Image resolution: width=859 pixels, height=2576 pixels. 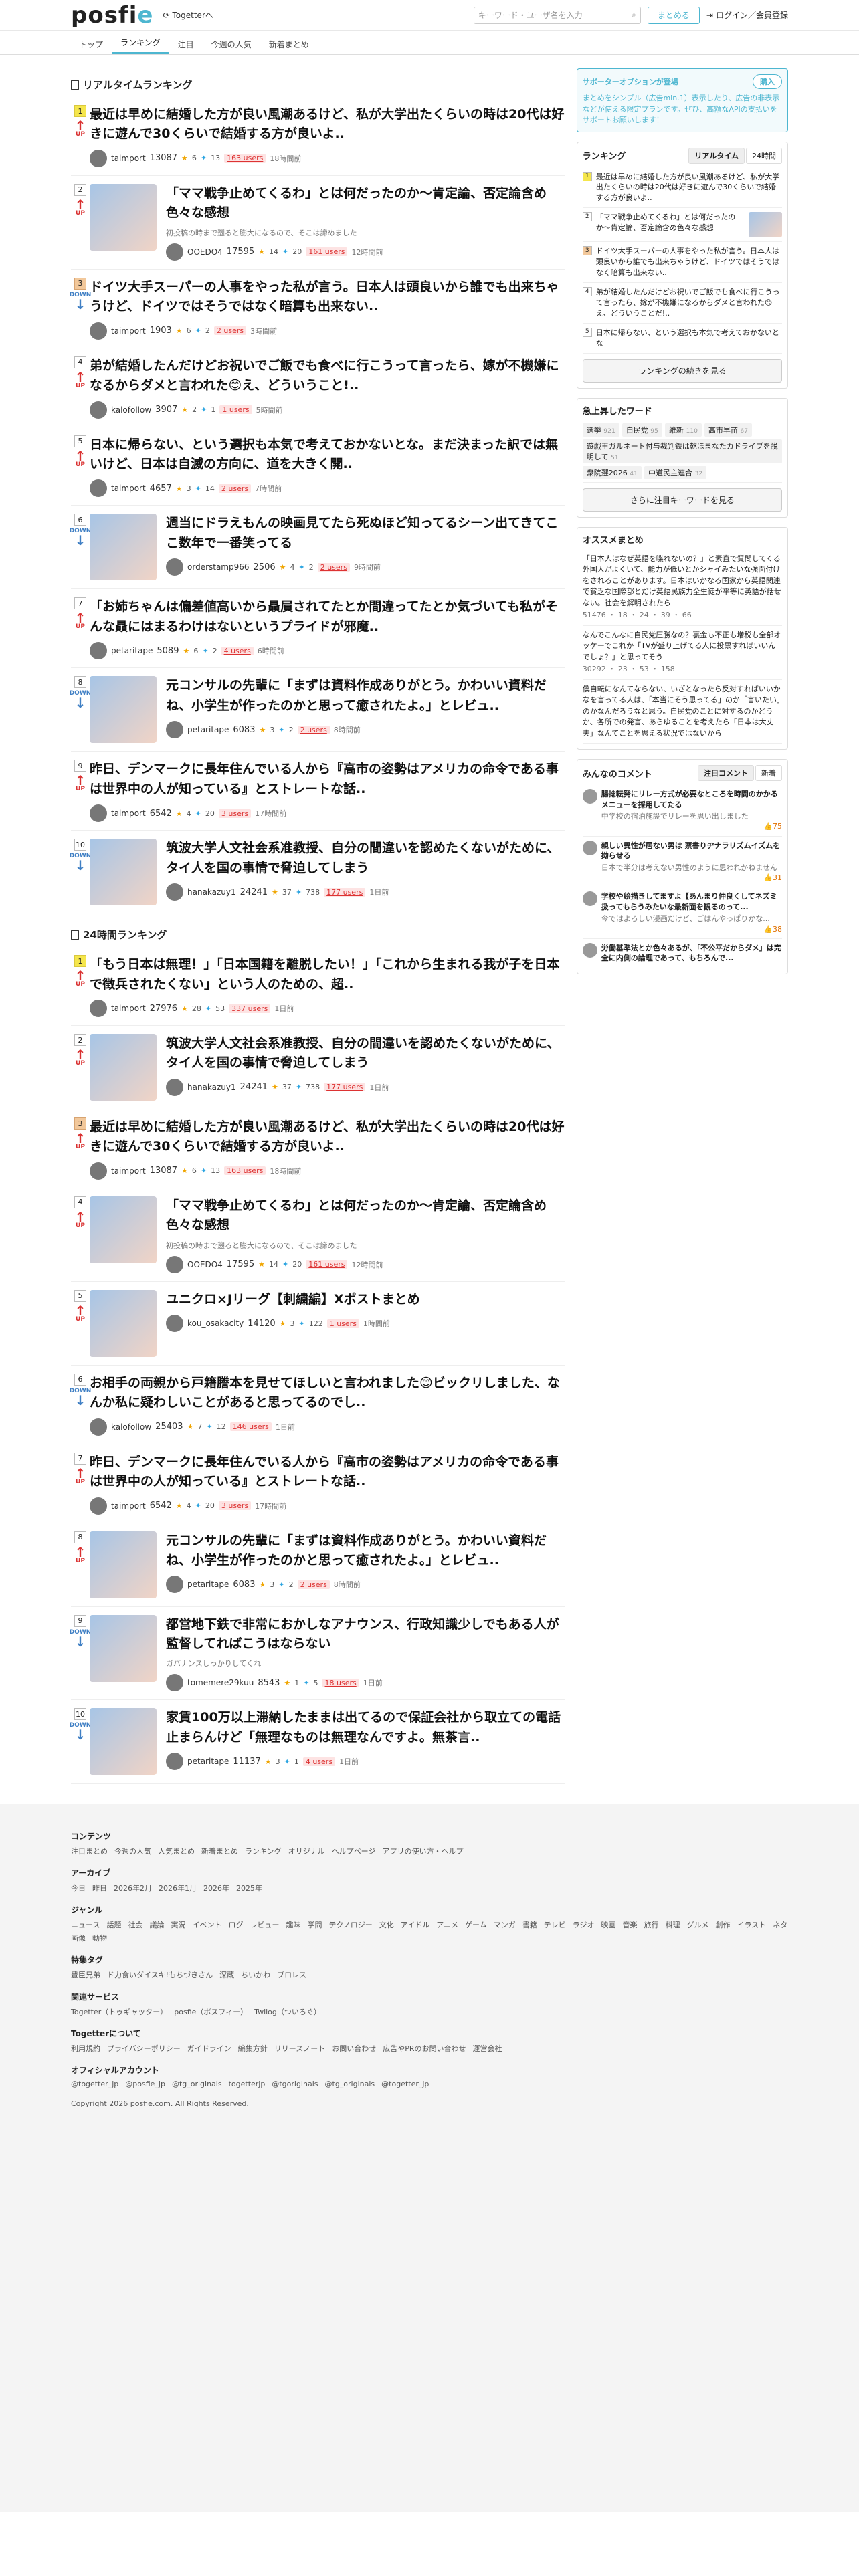 I want to click on footer-link: 今日, so click(x=78, y=1888).